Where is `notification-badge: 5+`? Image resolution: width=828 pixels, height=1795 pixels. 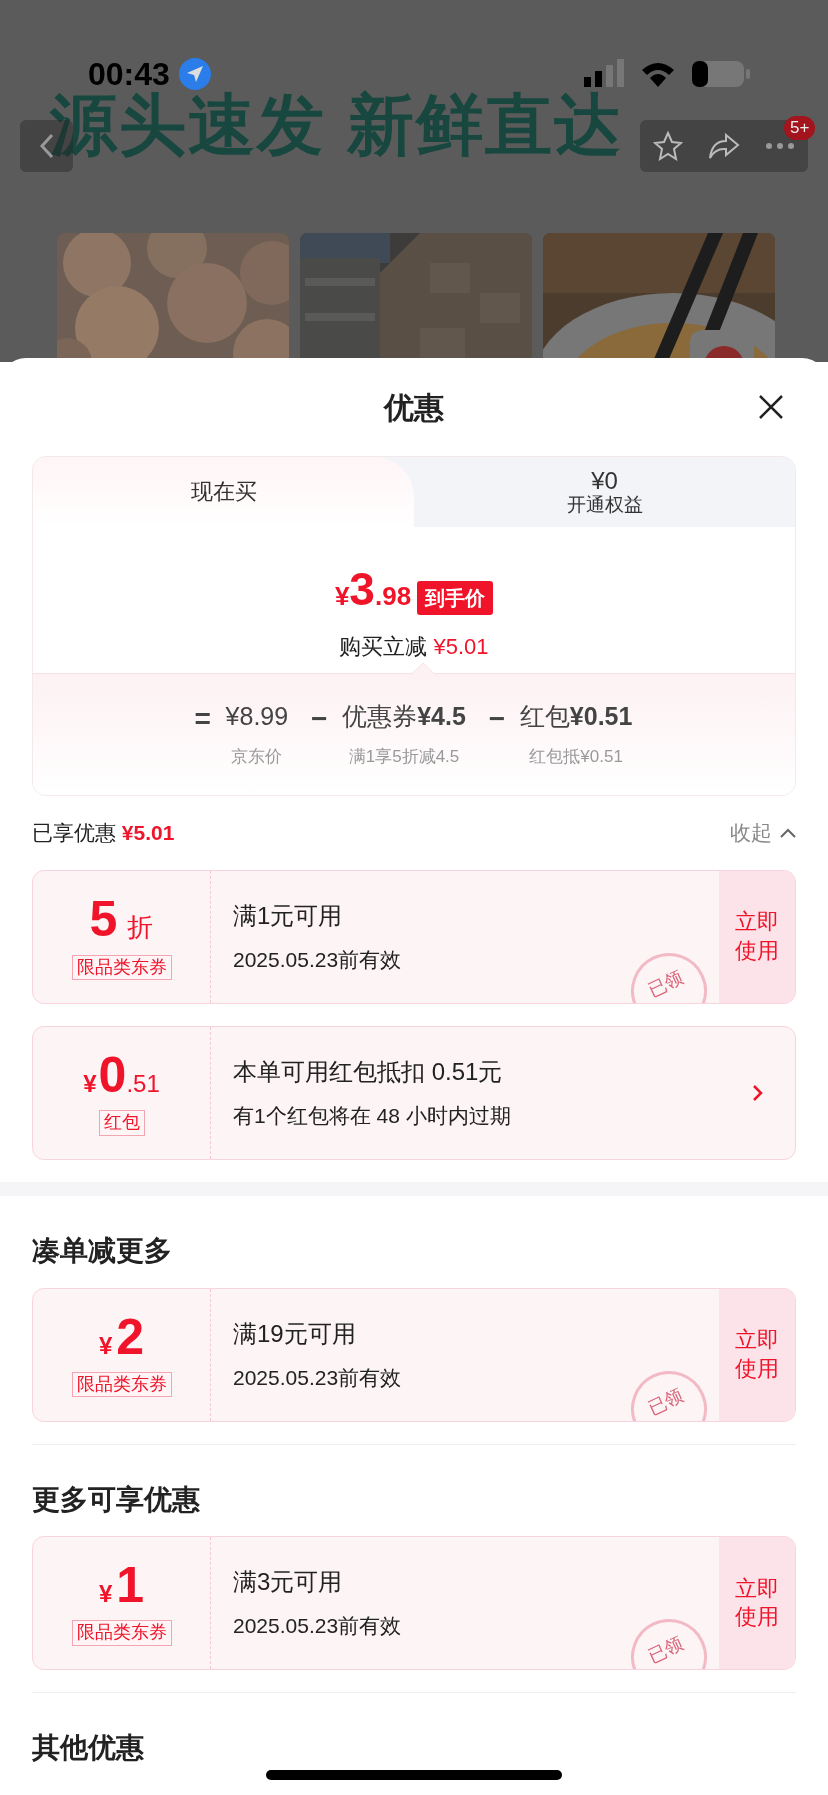 notification-badge: 5+ is located at coordinates (800, 128).